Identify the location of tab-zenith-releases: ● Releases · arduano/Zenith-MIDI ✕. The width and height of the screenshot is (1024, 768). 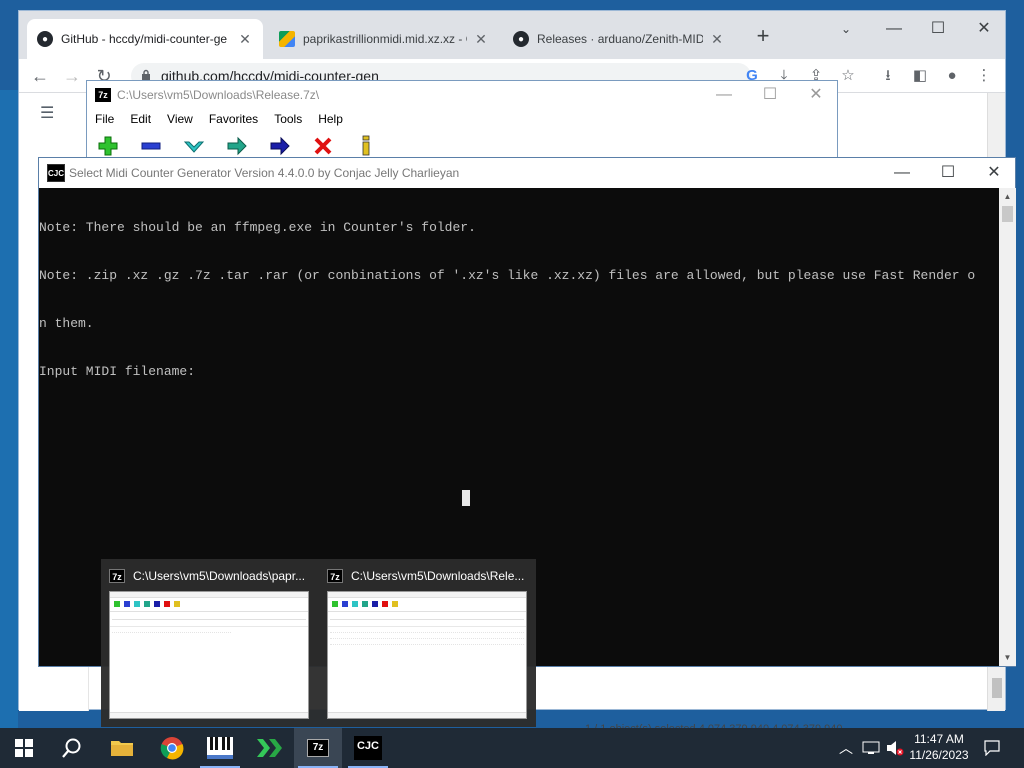
(619, 39).